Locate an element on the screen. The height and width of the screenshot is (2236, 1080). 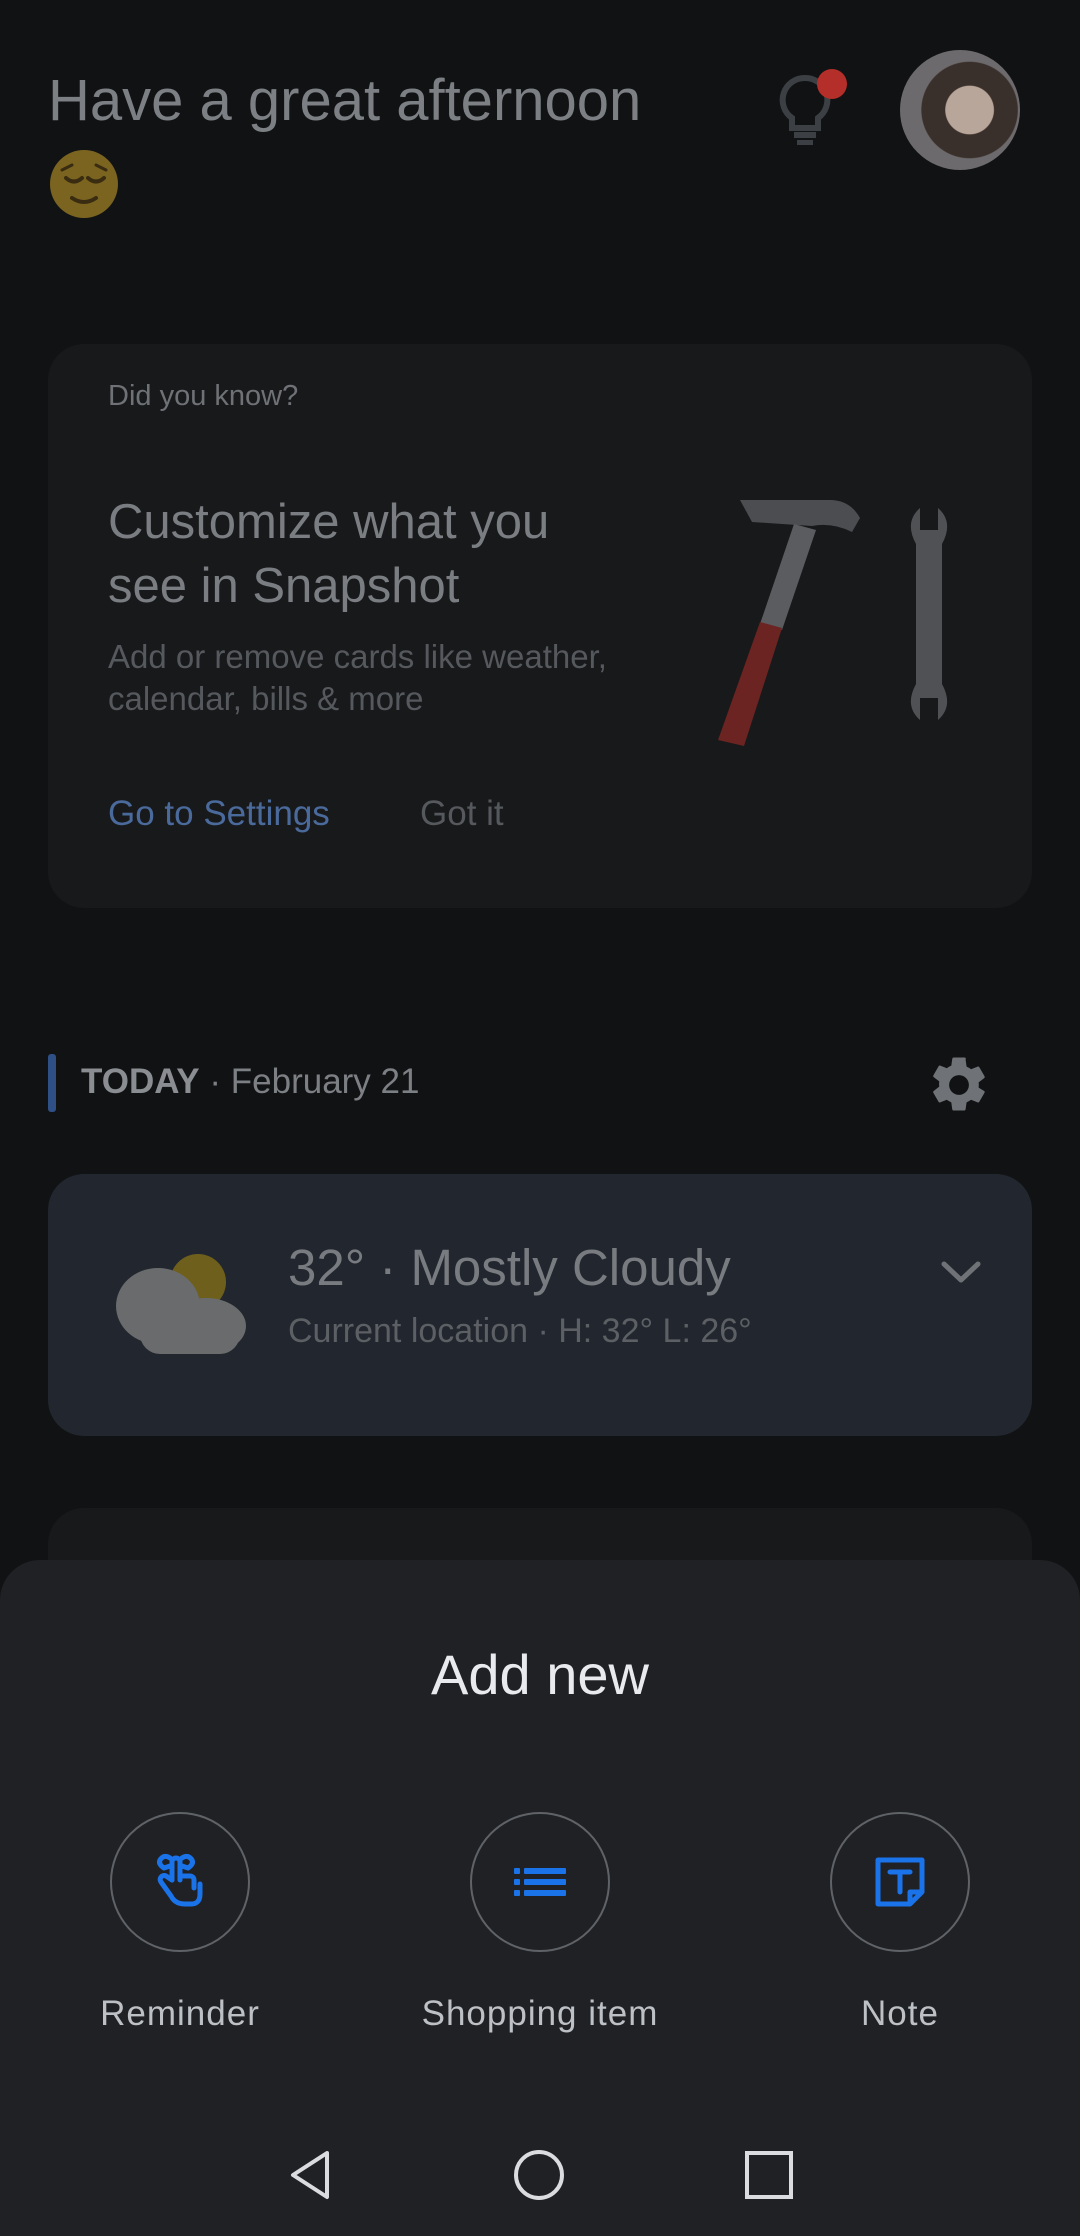
today-heading: TODAY · February 21 is located at coordinates (250, 1082).